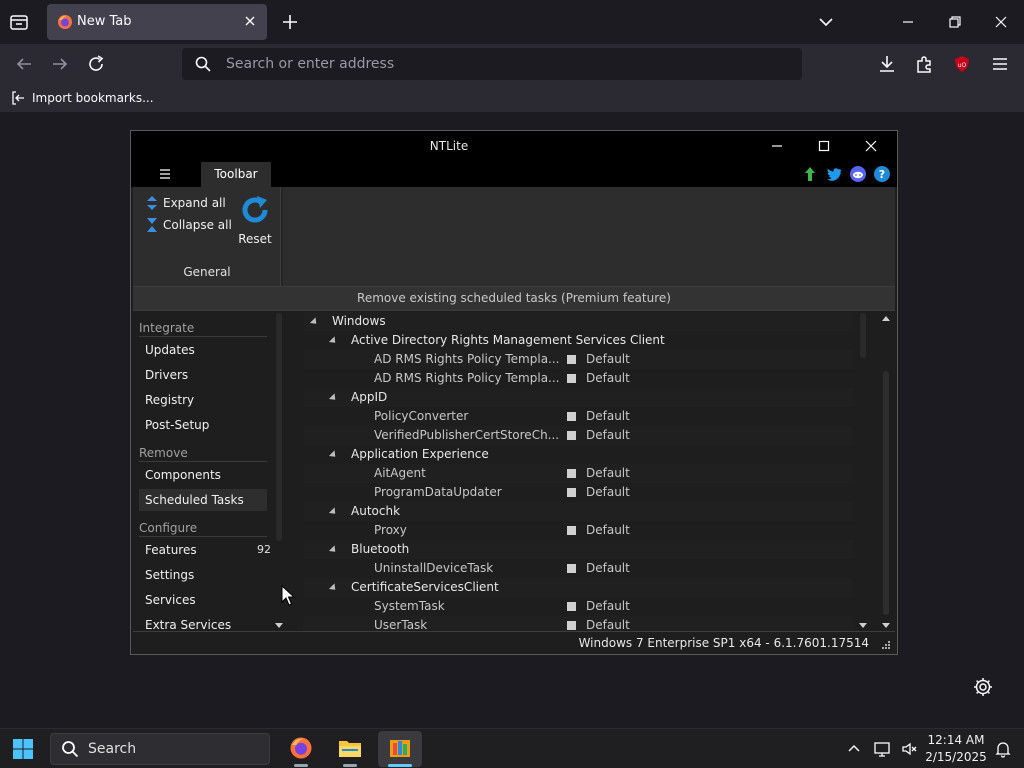 The image size is (1024, 768). Describe the element at coordinates (887, 64) in the screenshot. I see `download-icon` at that location.